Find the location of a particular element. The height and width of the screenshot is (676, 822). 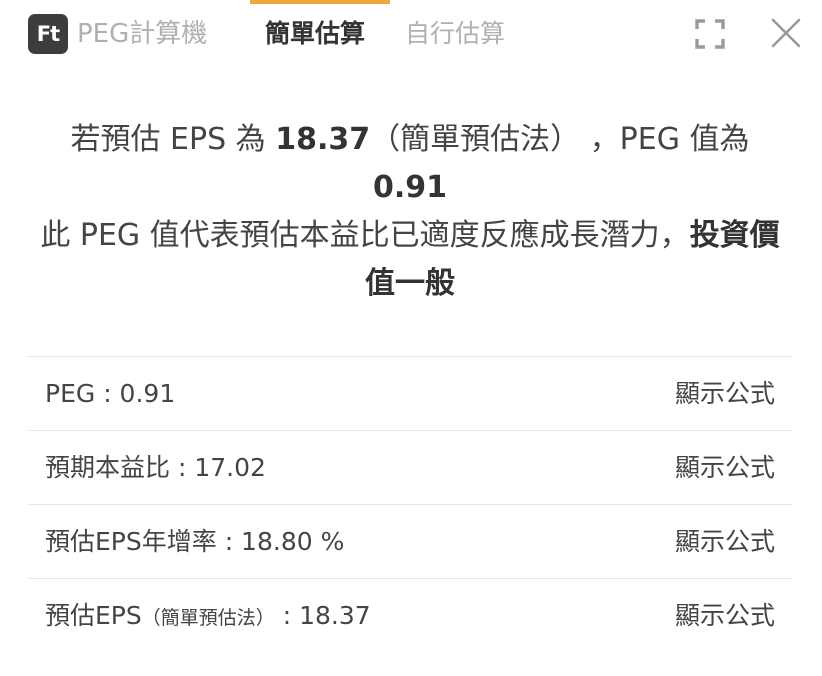

summary-peg-value: 0.91 is located at coordinates (410, 187).